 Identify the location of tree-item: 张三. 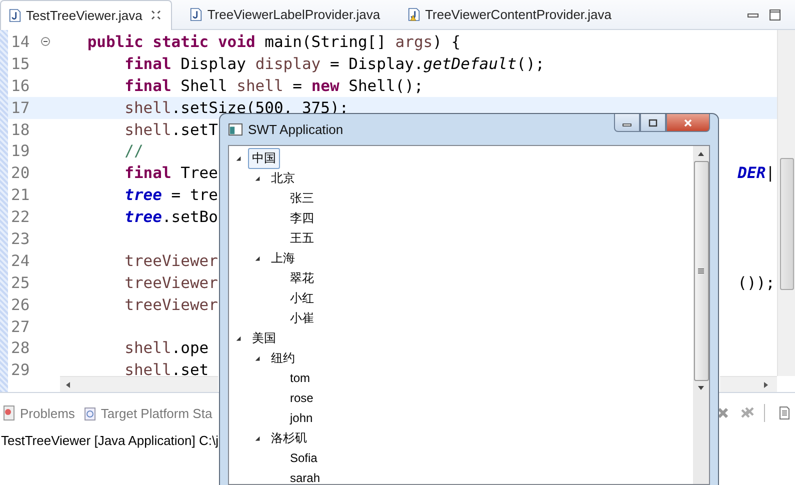
(302, 198).